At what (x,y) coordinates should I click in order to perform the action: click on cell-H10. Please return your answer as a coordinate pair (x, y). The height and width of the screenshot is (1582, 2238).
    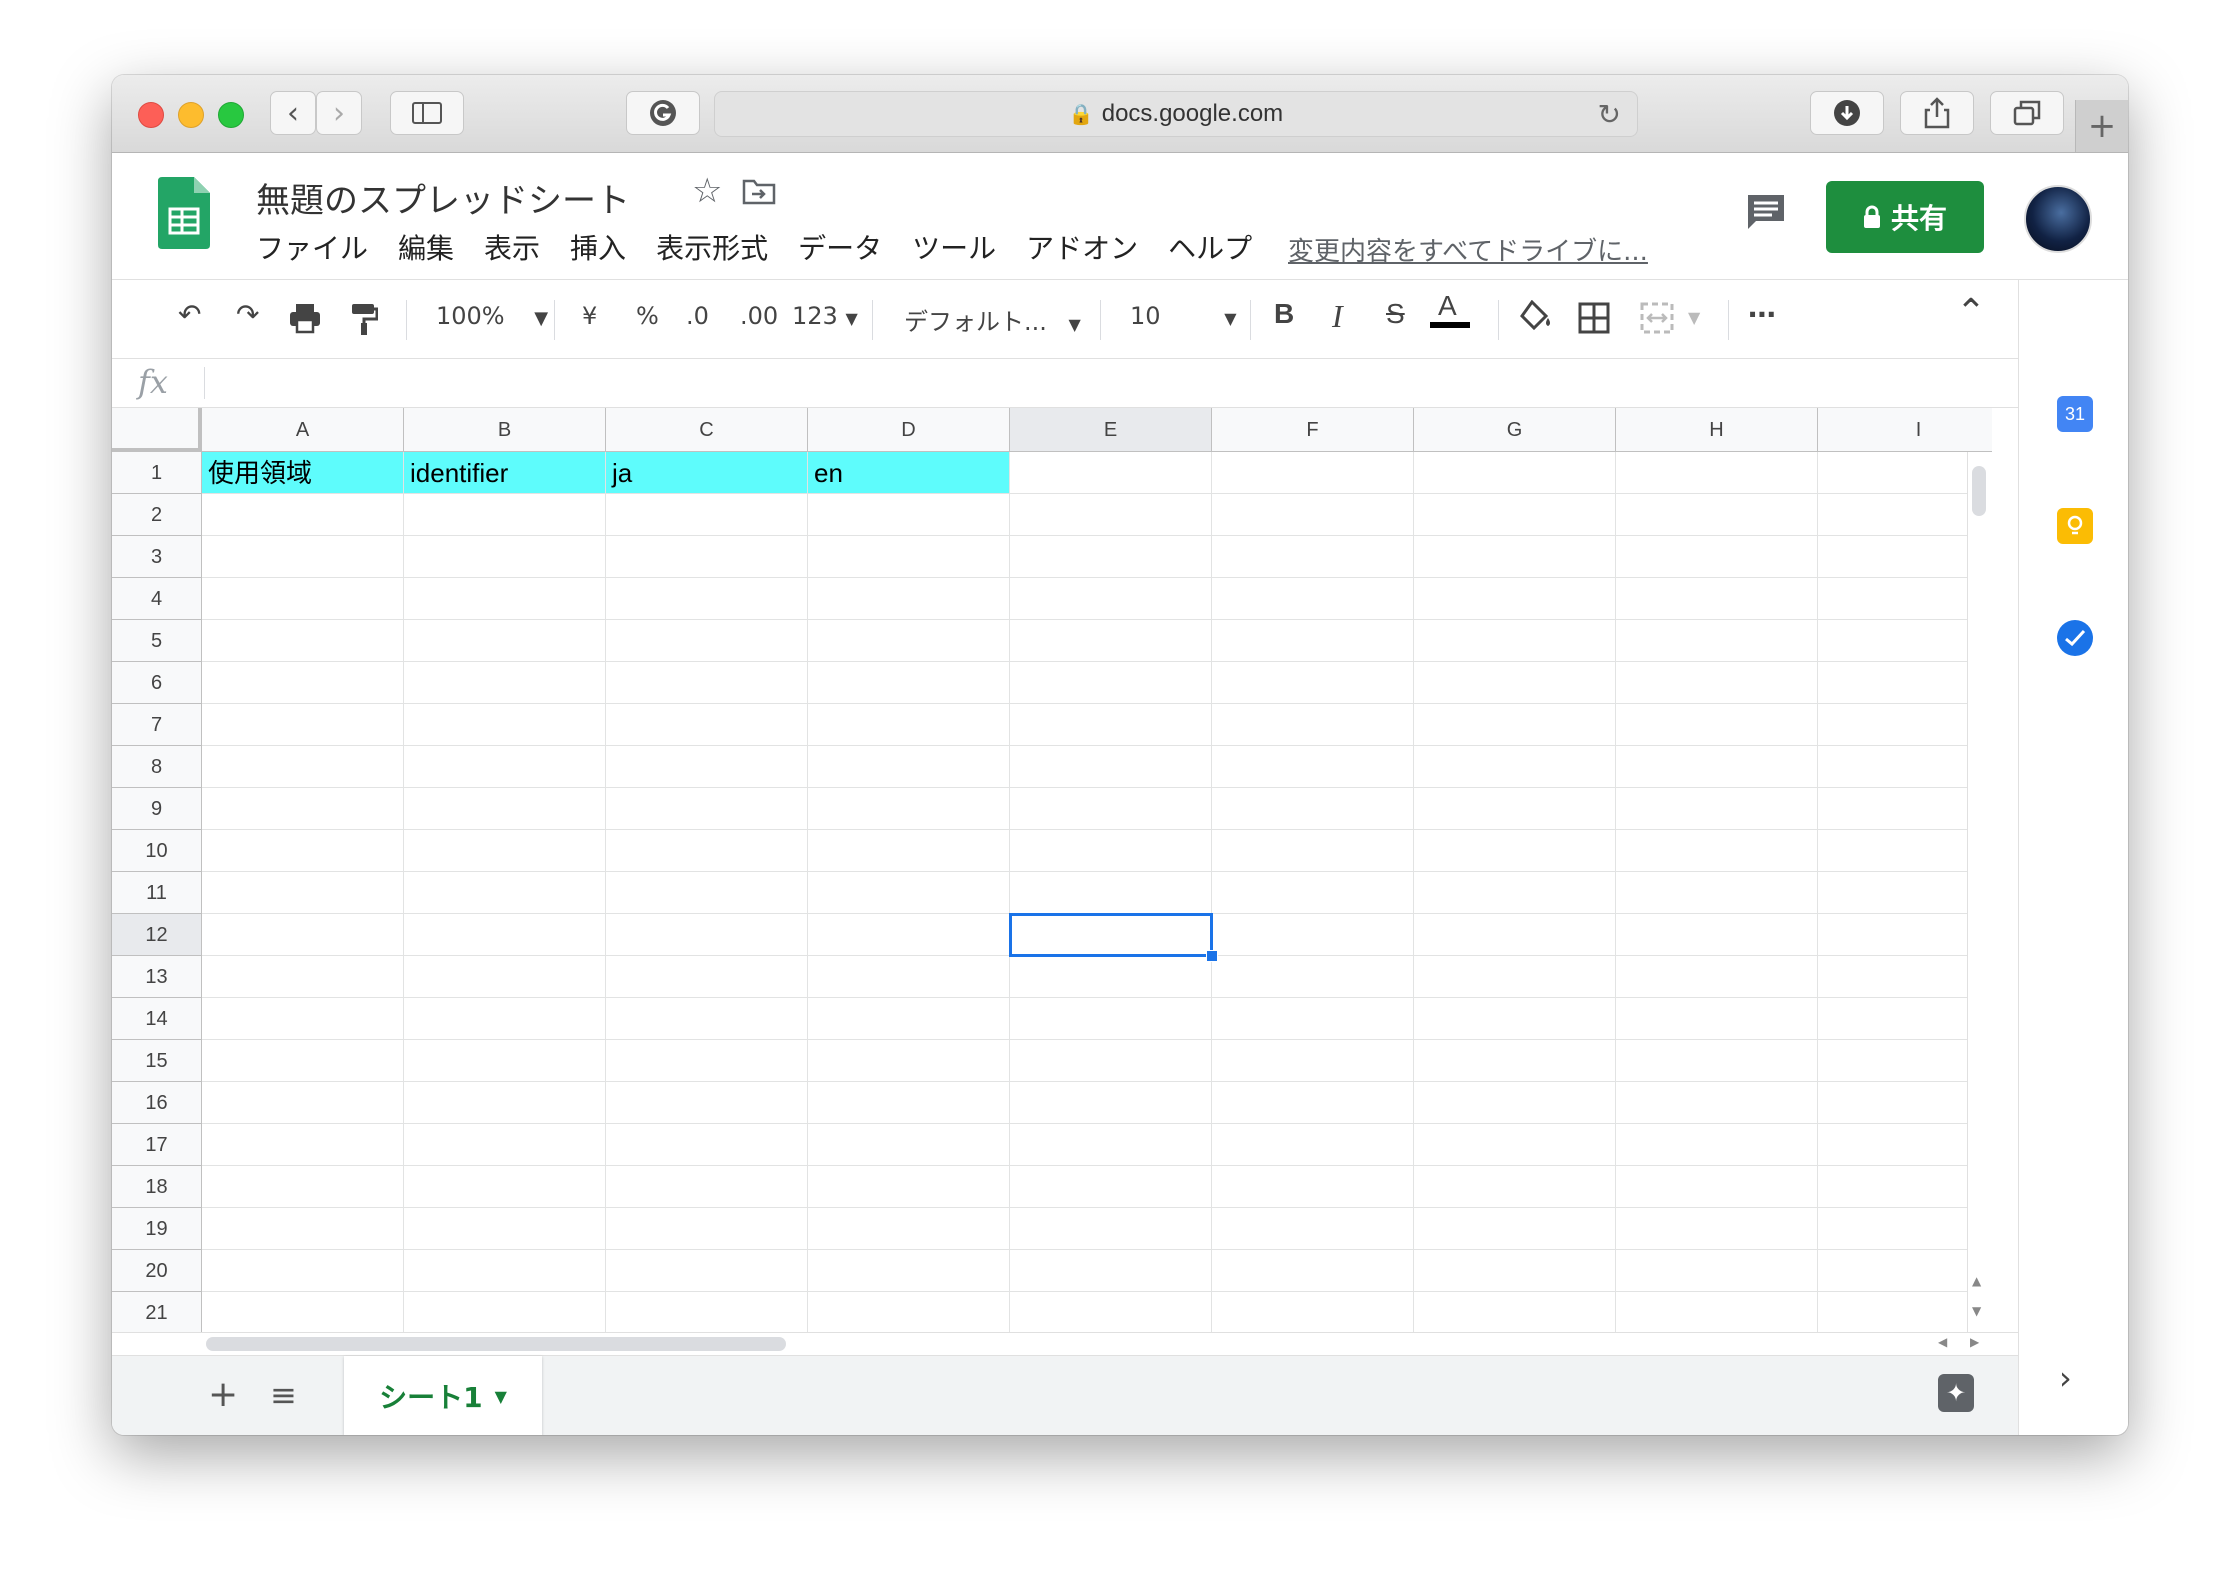
    Looking at the image, I should click on (1717, 851).